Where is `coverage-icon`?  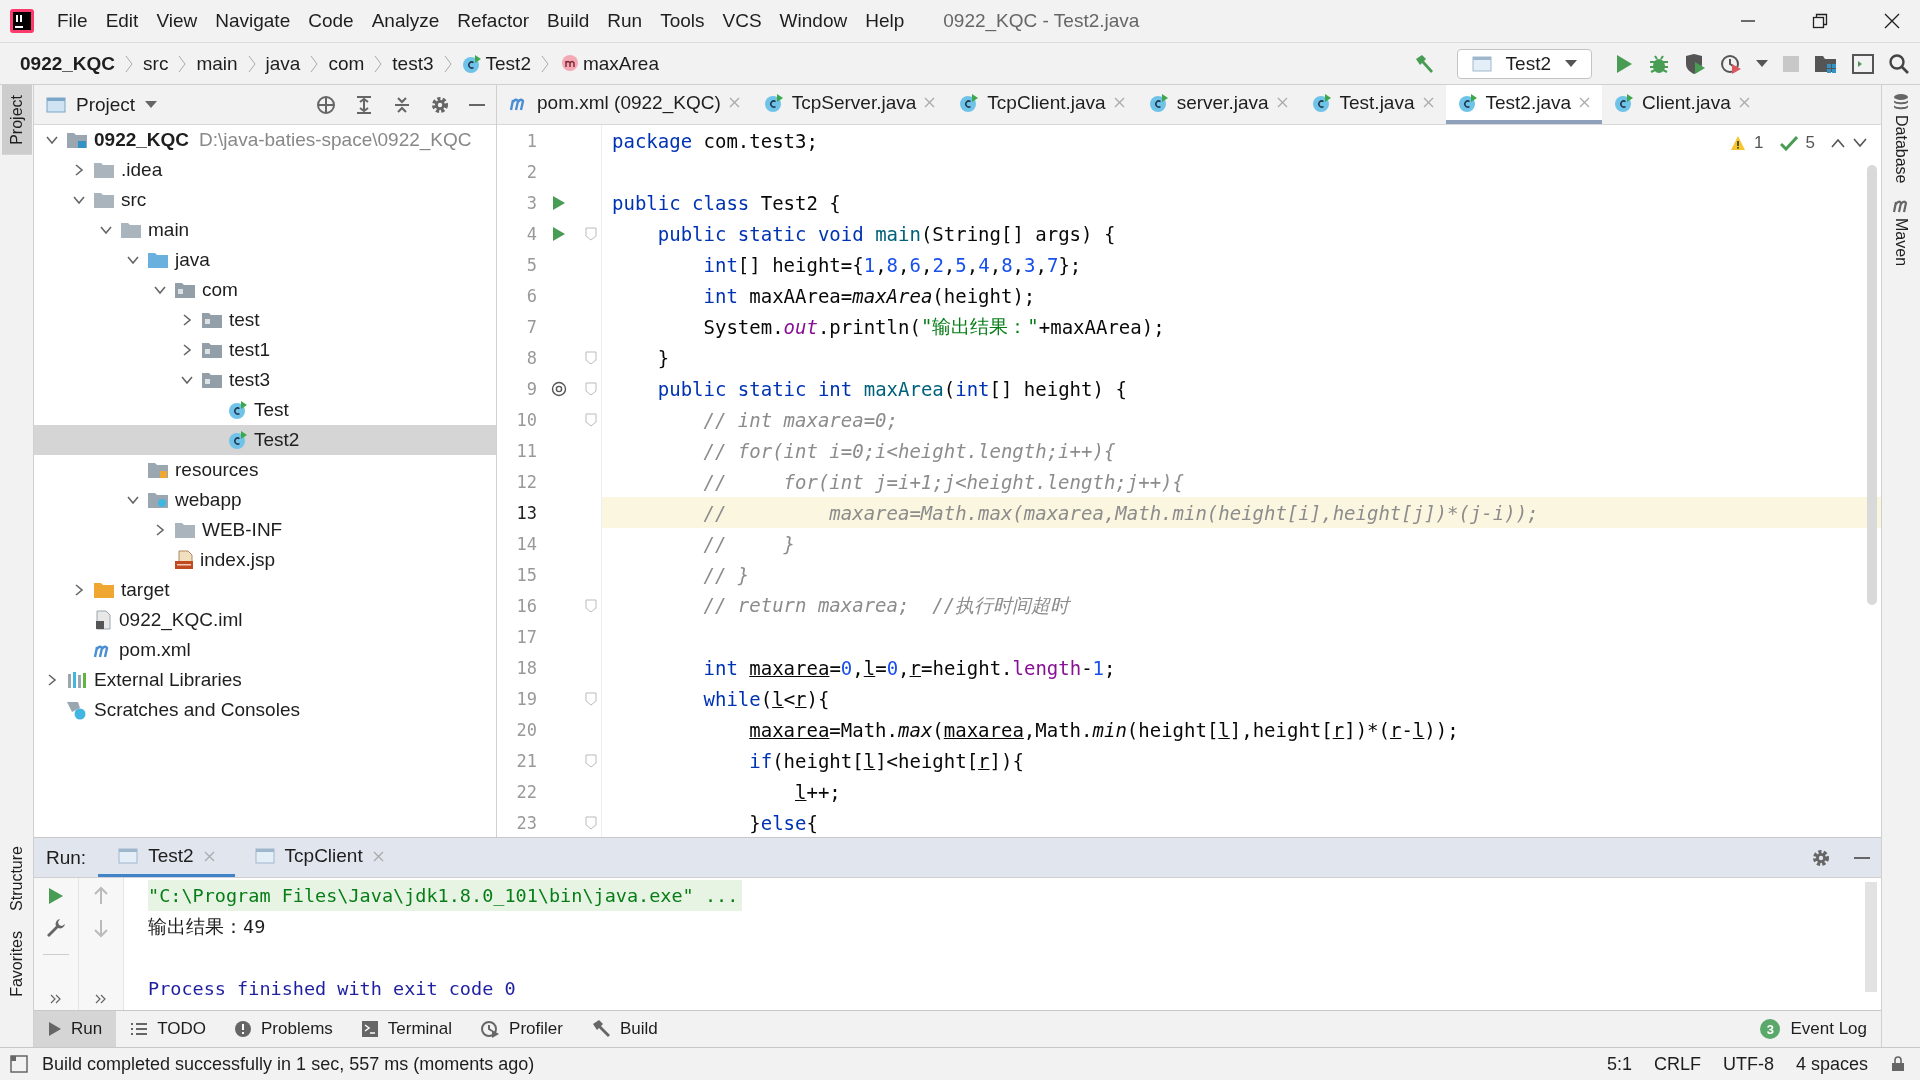 coverage-icon is located at coordinates (1695, 63).